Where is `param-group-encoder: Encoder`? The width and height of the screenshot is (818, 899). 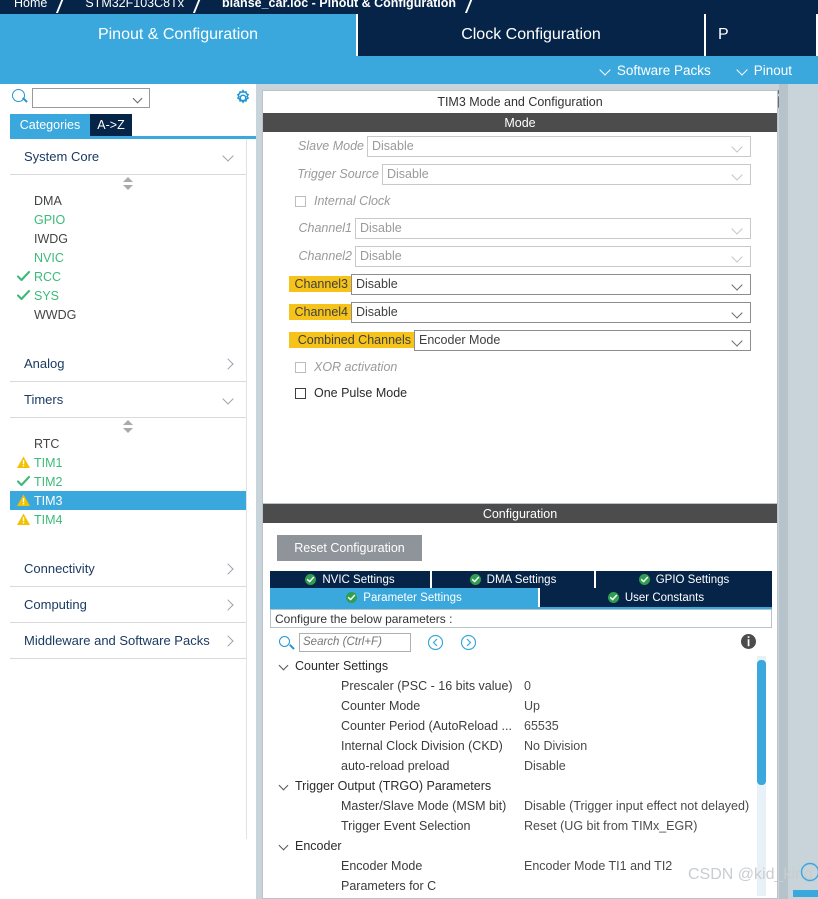
param-group-encoder: Encoder is located at coordinates (521, 846).